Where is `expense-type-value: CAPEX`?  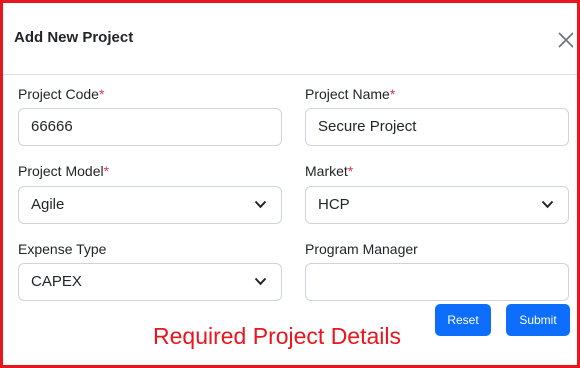 expense-type-value: CAPEX is located at coordinates (56, 281).